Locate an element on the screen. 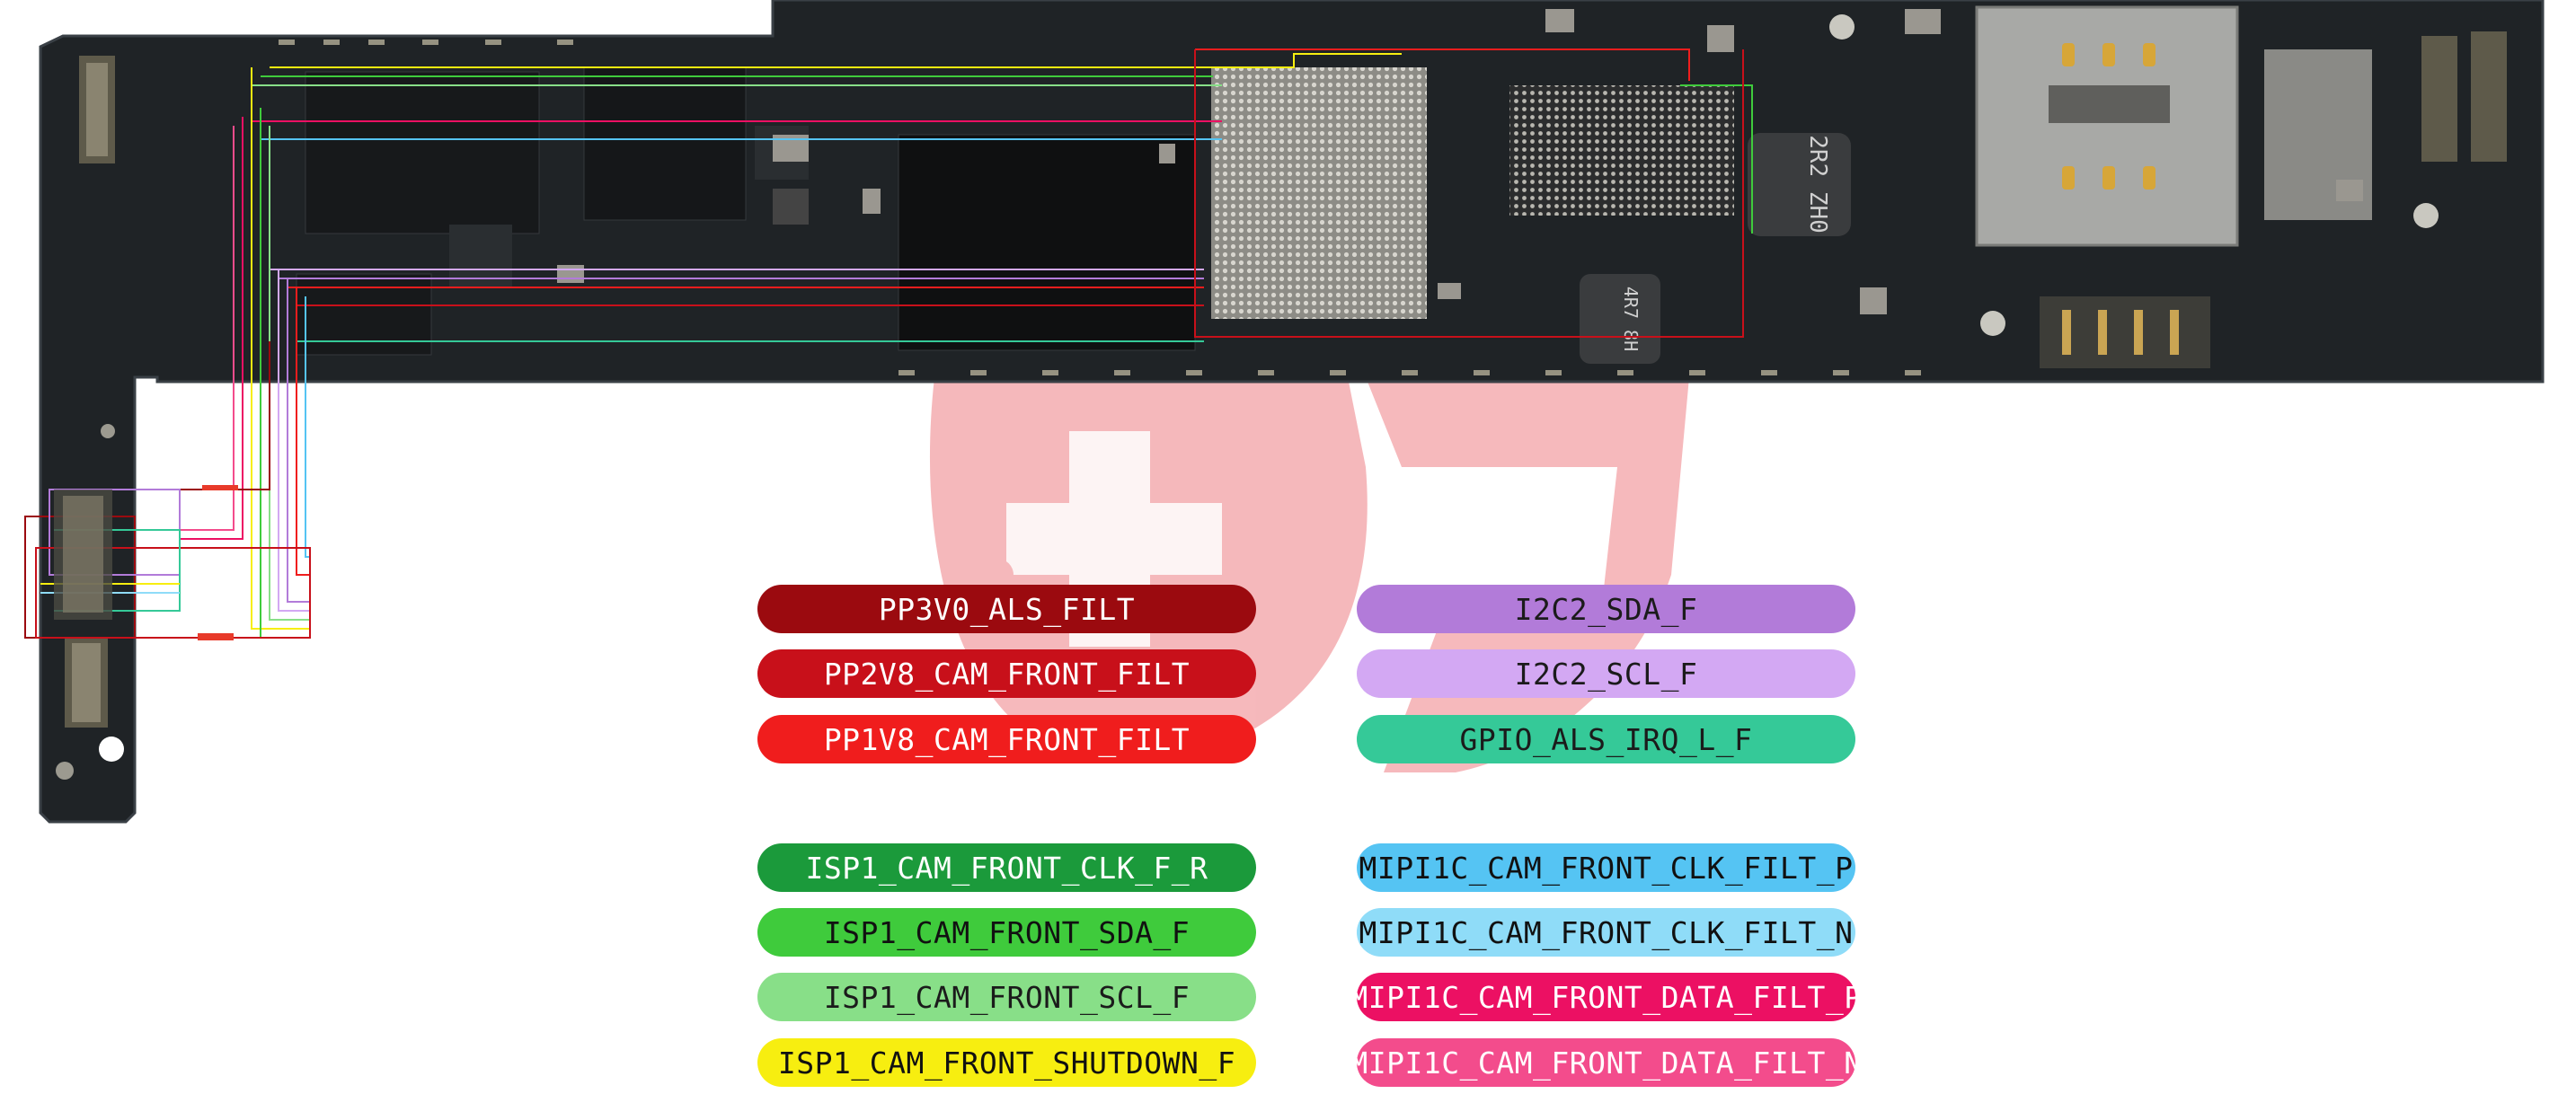 The image size is (2576, 1094). left-connector-bottom is located at coordinates (86, 683).